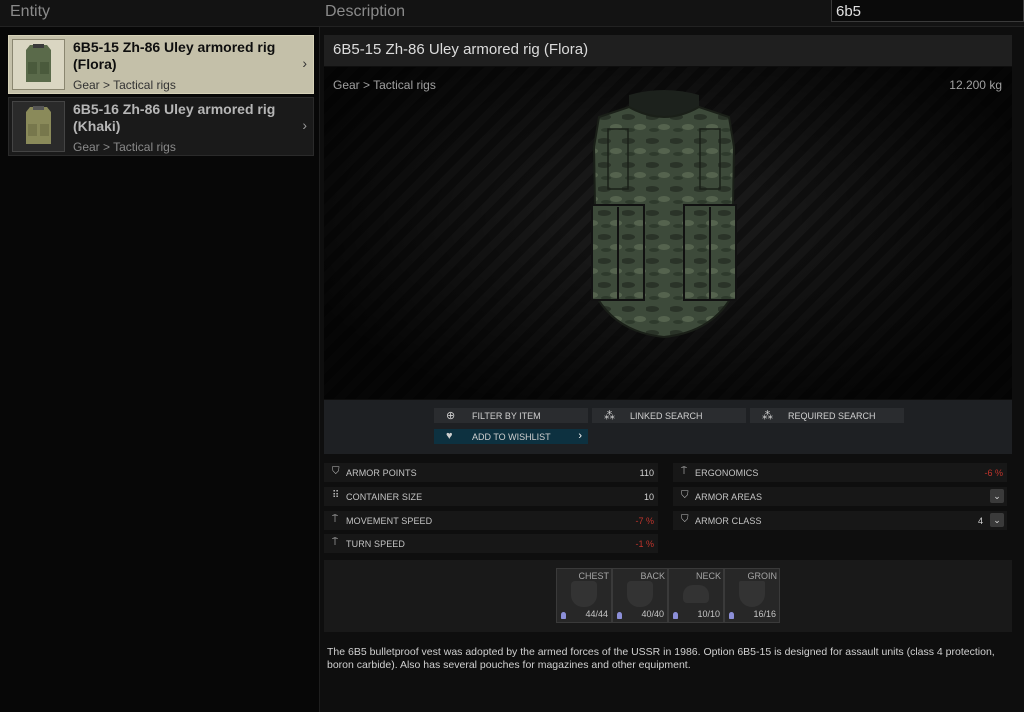 This screenshot has height=712, width=1024. I want to click on stat-label: MOVEMENT SPEED, so click(389, 521).